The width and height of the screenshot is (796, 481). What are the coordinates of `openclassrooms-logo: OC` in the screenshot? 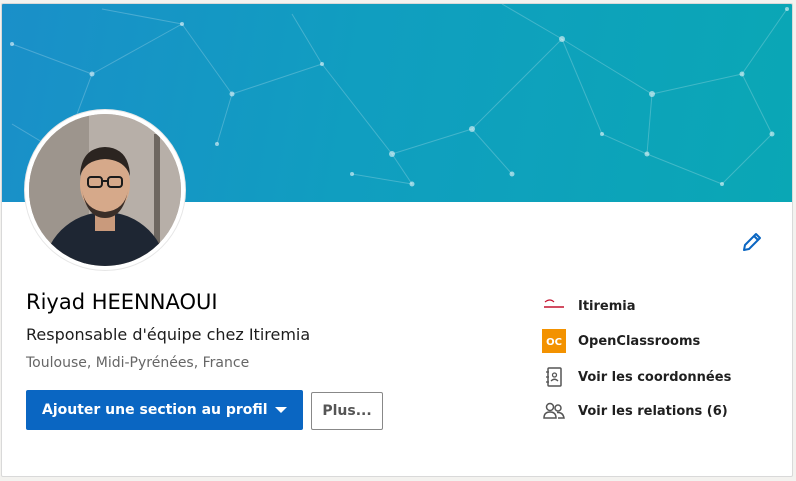 It's located at (554, 341).